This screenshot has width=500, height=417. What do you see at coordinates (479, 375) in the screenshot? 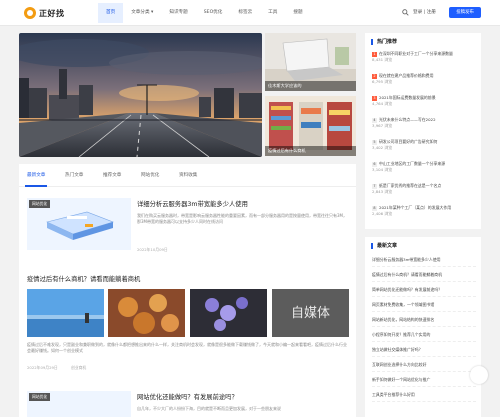
I see `back-to-top-button` at bounding box center [479, 375].